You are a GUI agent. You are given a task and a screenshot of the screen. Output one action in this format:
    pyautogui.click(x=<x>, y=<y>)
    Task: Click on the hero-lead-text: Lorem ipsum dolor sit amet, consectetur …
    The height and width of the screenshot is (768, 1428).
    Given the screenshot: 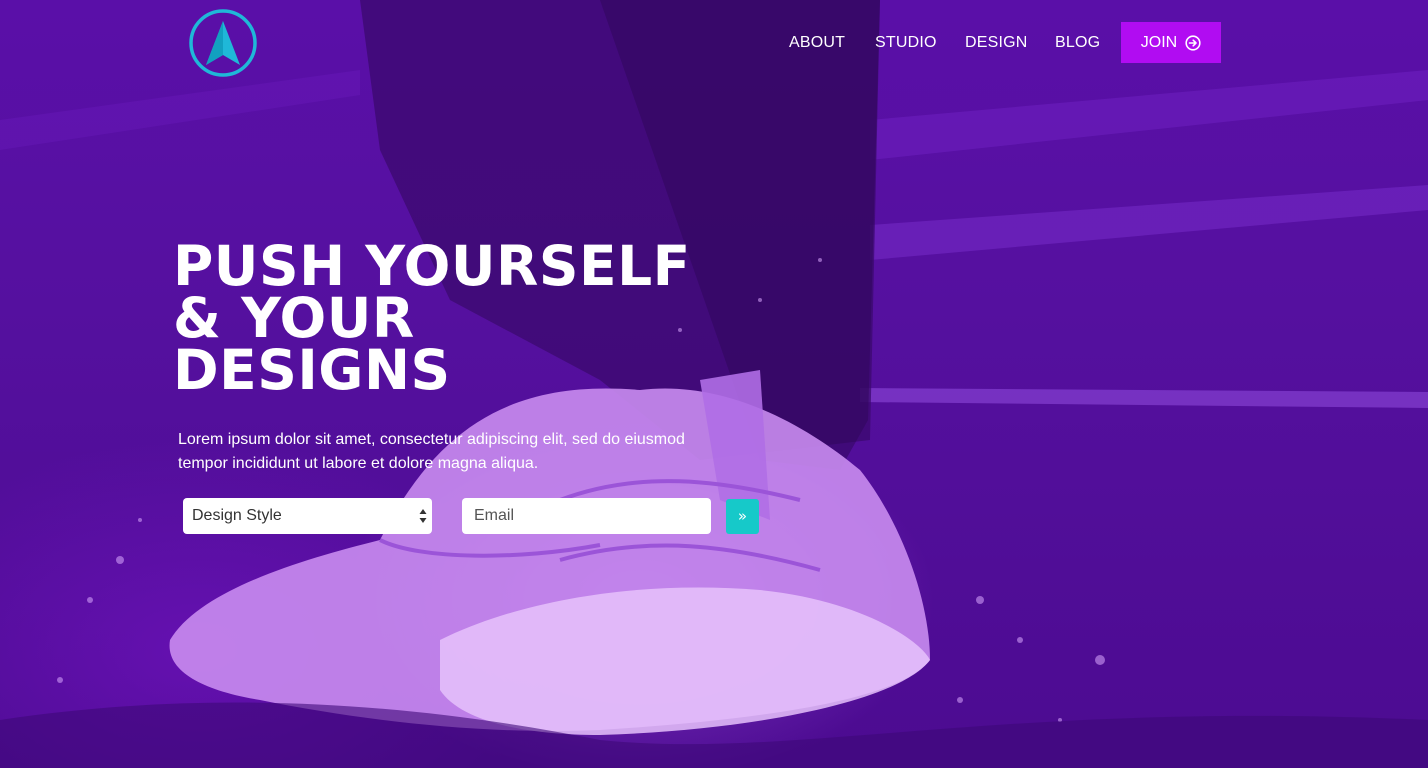 What is the action you would take?
    pyautogui.click(x=431, y=451)
    